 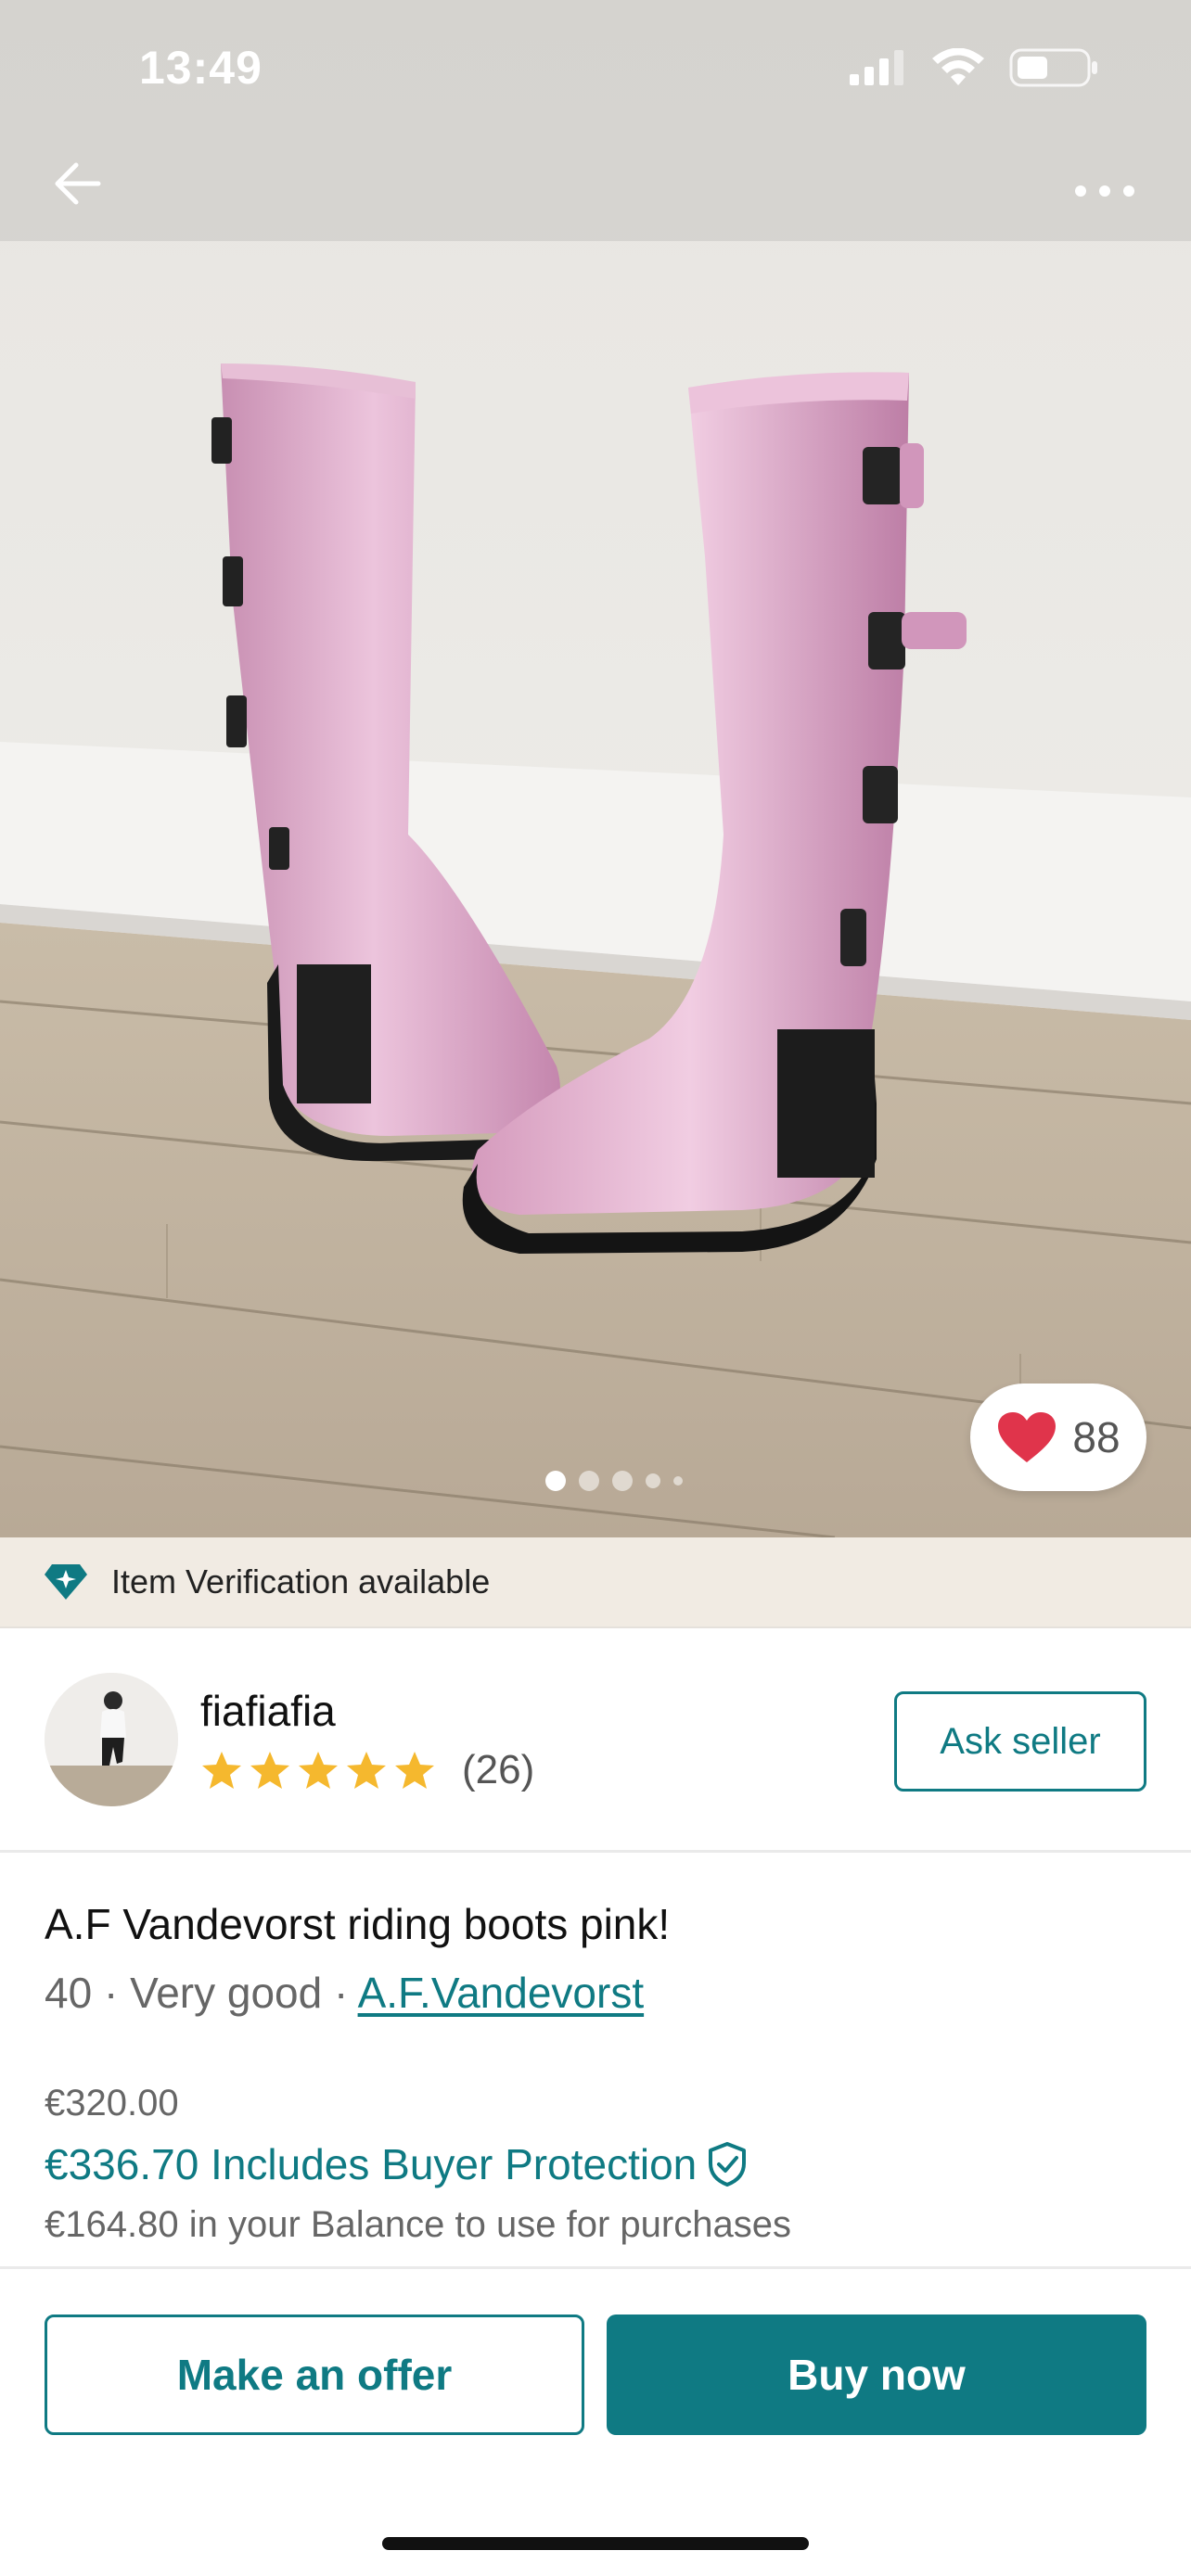 I want to click on back-button, so click(x=78, y=183).